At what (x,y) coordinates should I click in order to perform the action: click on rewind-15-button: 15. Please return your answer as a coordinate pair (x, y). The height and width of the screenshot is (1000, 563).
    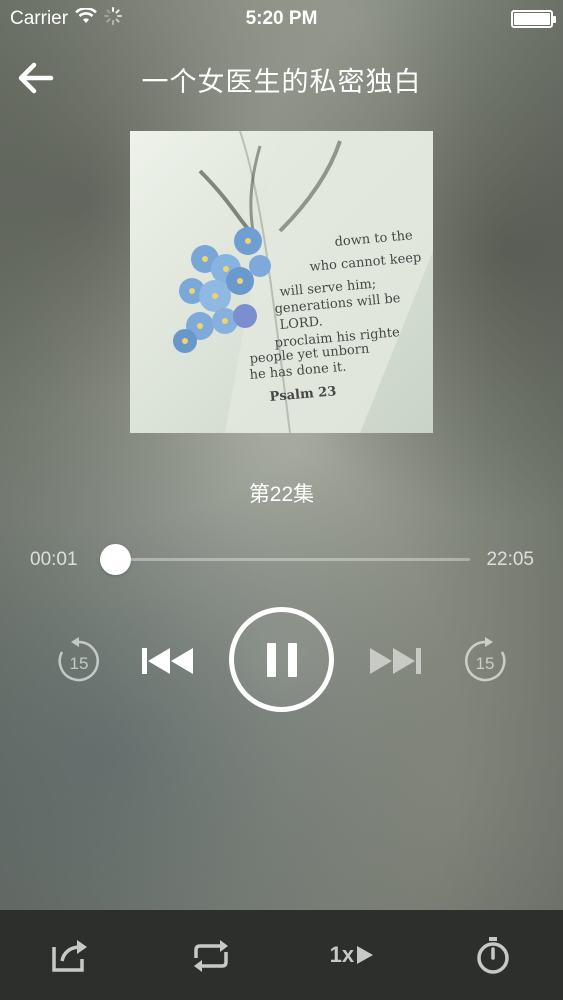
    Looking at the image, I should click on (79, 661).